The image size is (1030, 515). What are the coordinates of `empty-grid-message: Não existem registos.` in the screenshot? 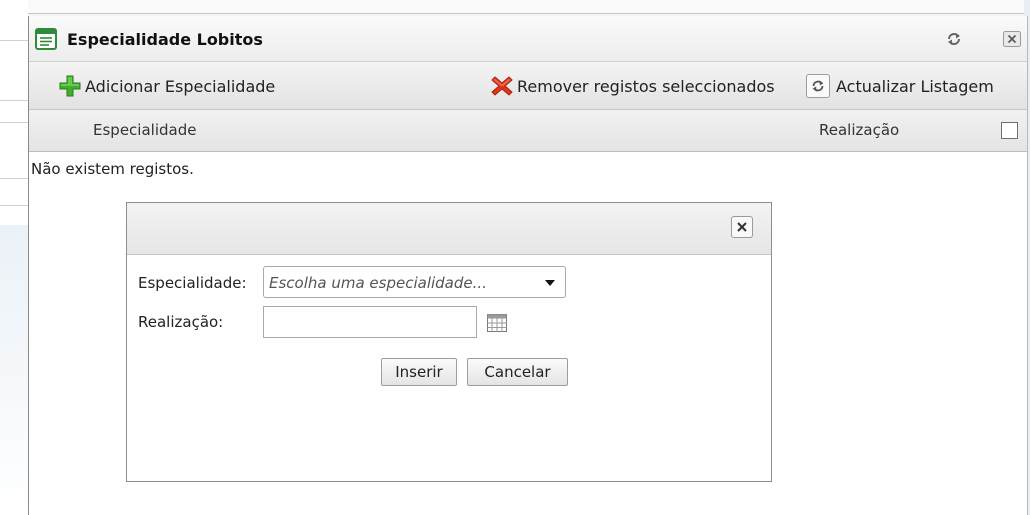 It's located at (112, 169).